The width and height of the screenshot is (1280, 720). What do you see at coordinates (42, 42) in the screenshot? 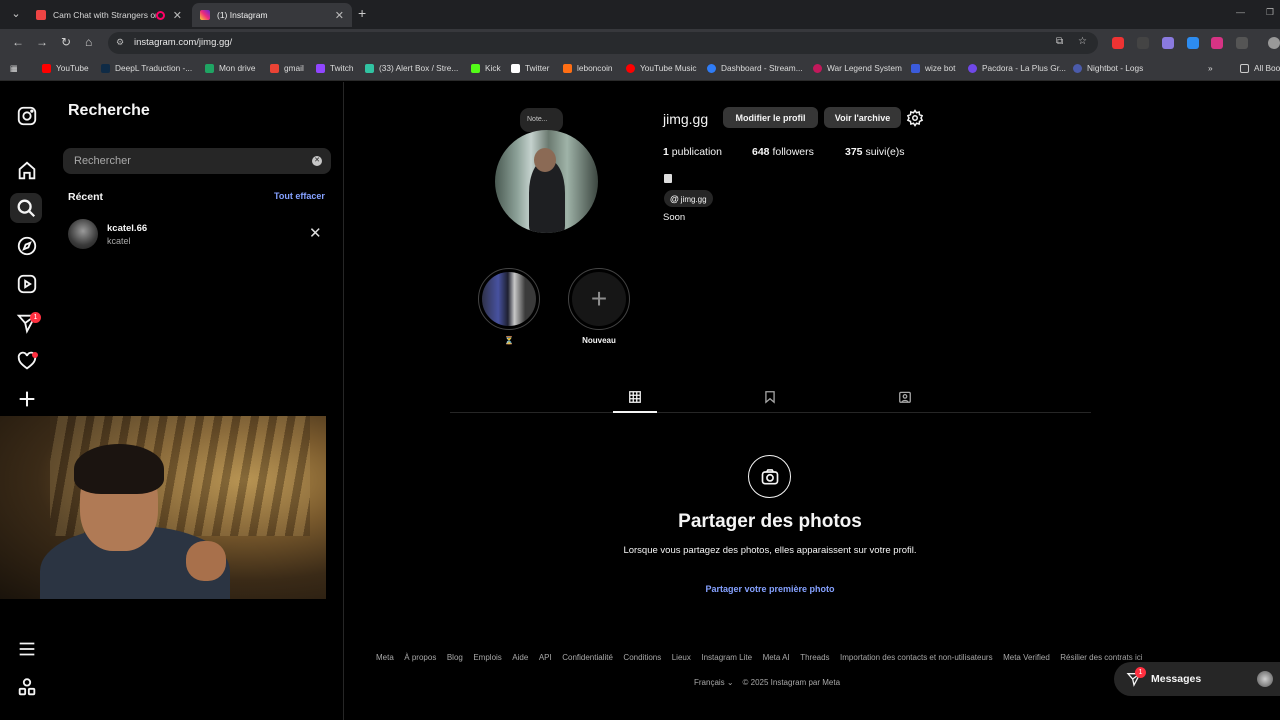
I see `forward-arrow-icon: →` at bounding box center [42, 42].